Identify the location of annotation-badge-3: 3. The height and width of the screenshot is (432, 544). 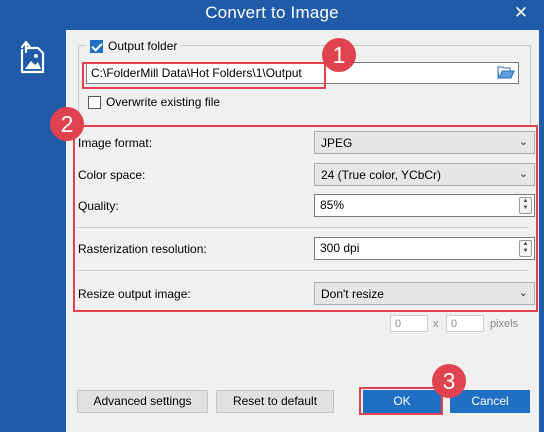
(449, 381).